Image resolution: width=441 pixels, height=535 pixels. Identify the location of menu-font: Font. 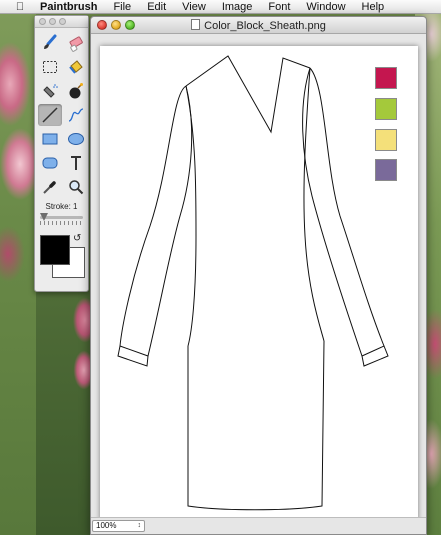
(279, 7).